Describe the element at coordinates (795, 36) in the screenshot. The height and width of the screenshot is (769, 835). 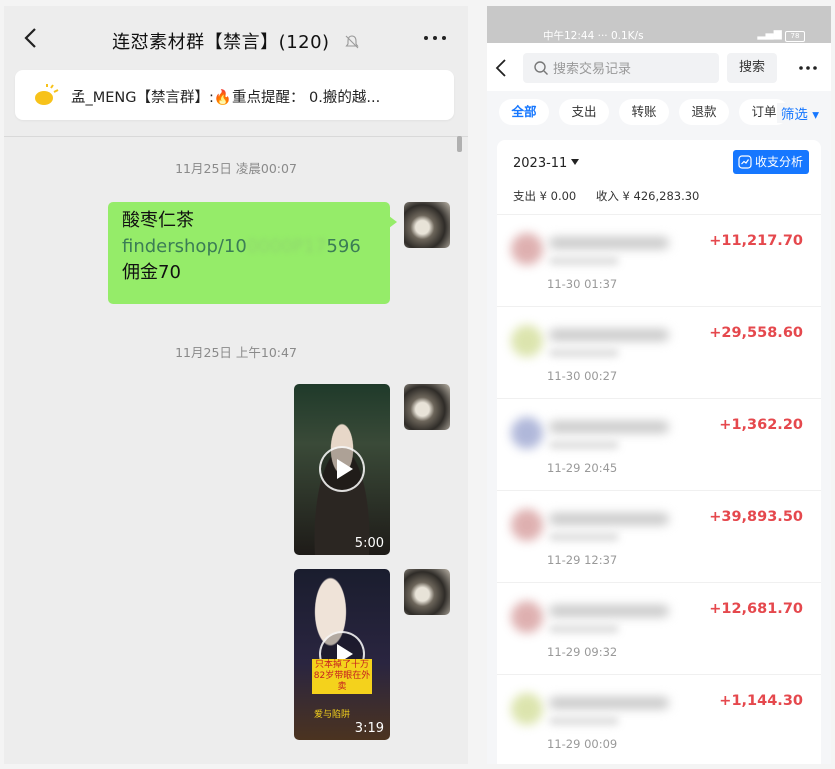
I see `battery-icon: 78` at that location.